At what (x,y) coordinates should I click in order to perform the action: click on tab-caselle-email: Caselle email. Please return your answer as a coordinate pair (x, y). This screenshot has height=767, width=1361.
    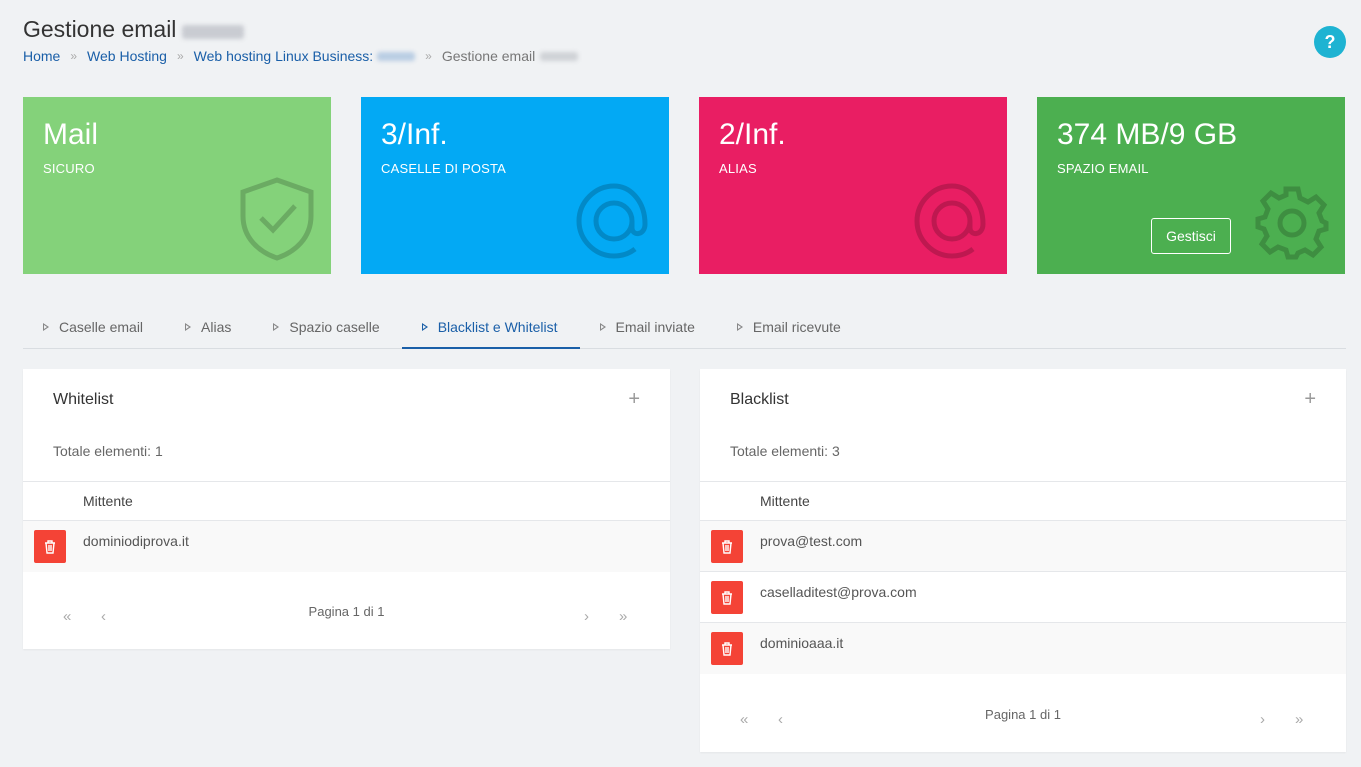
    Looking at the image, I should click on (94, 327).